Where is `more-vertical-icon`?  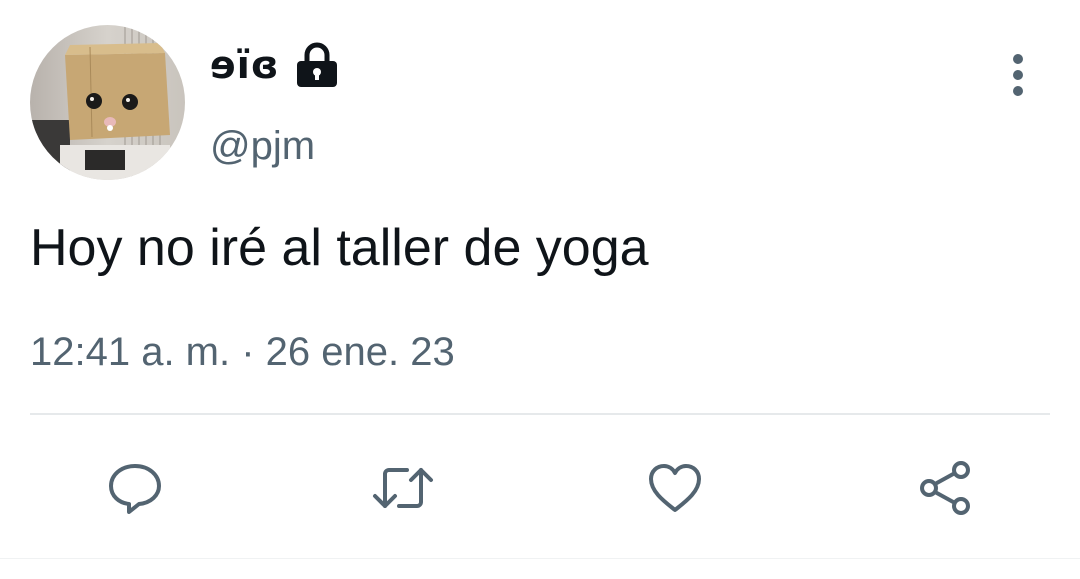 more-vertical-icon is located at coordinates (1018, 75).